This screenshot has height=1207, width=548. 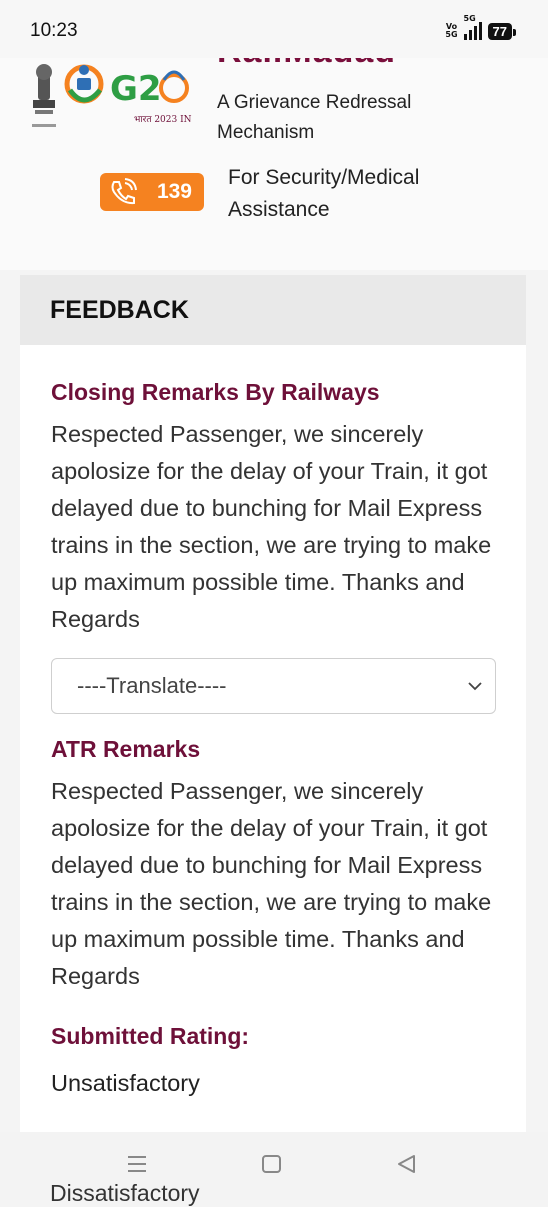 I want to click on swachh-logo, so click(x=84, y=84).